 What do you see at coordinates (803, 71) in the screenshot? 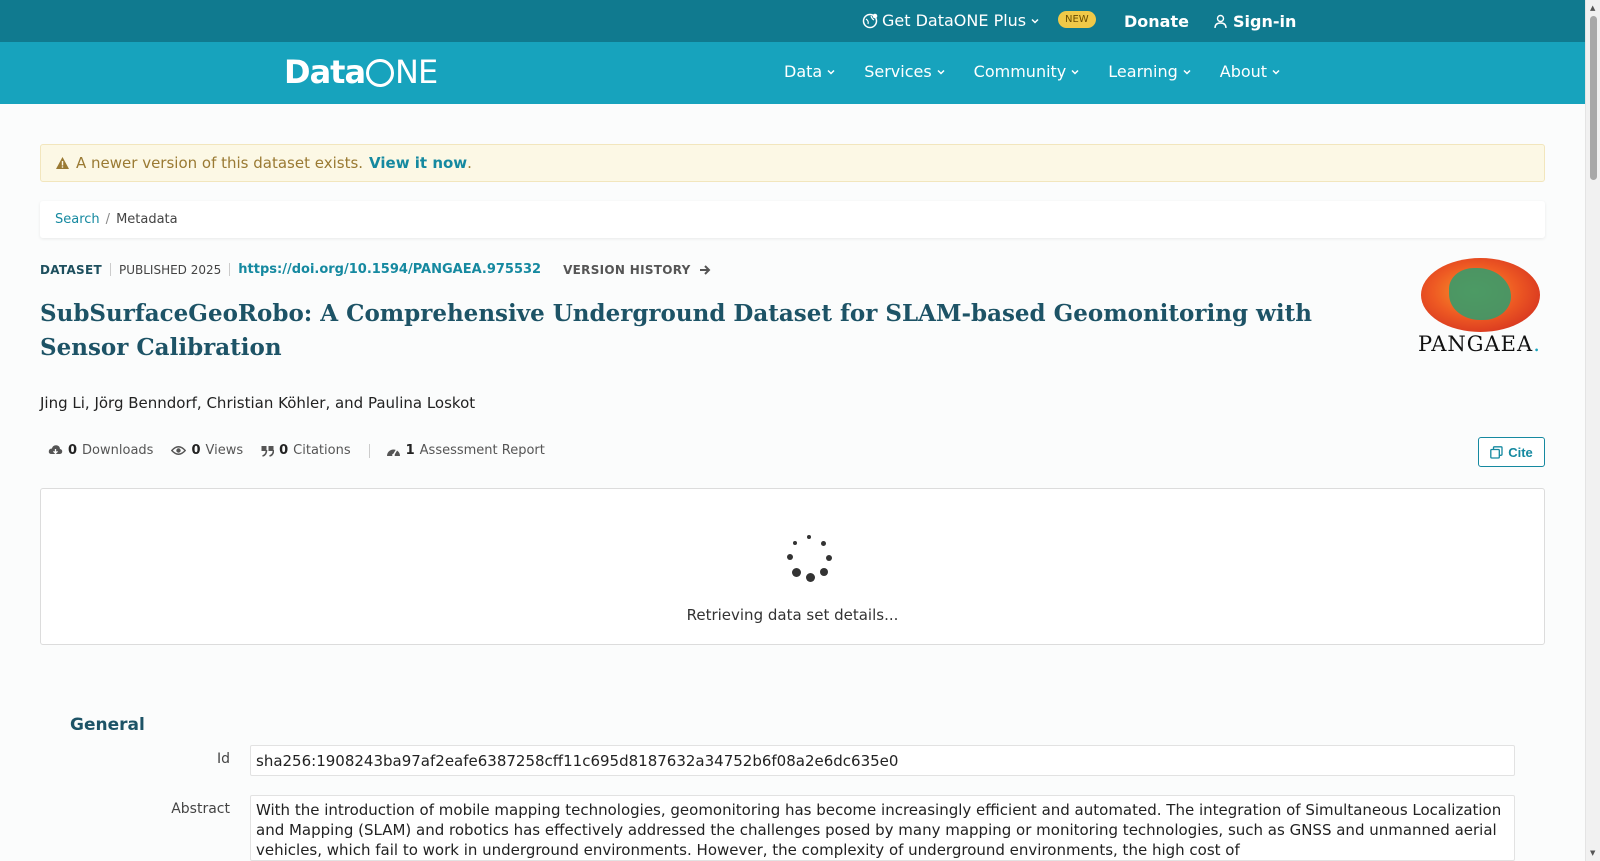
I see `nav-item-label: Data` at bounding box center [803, 71].